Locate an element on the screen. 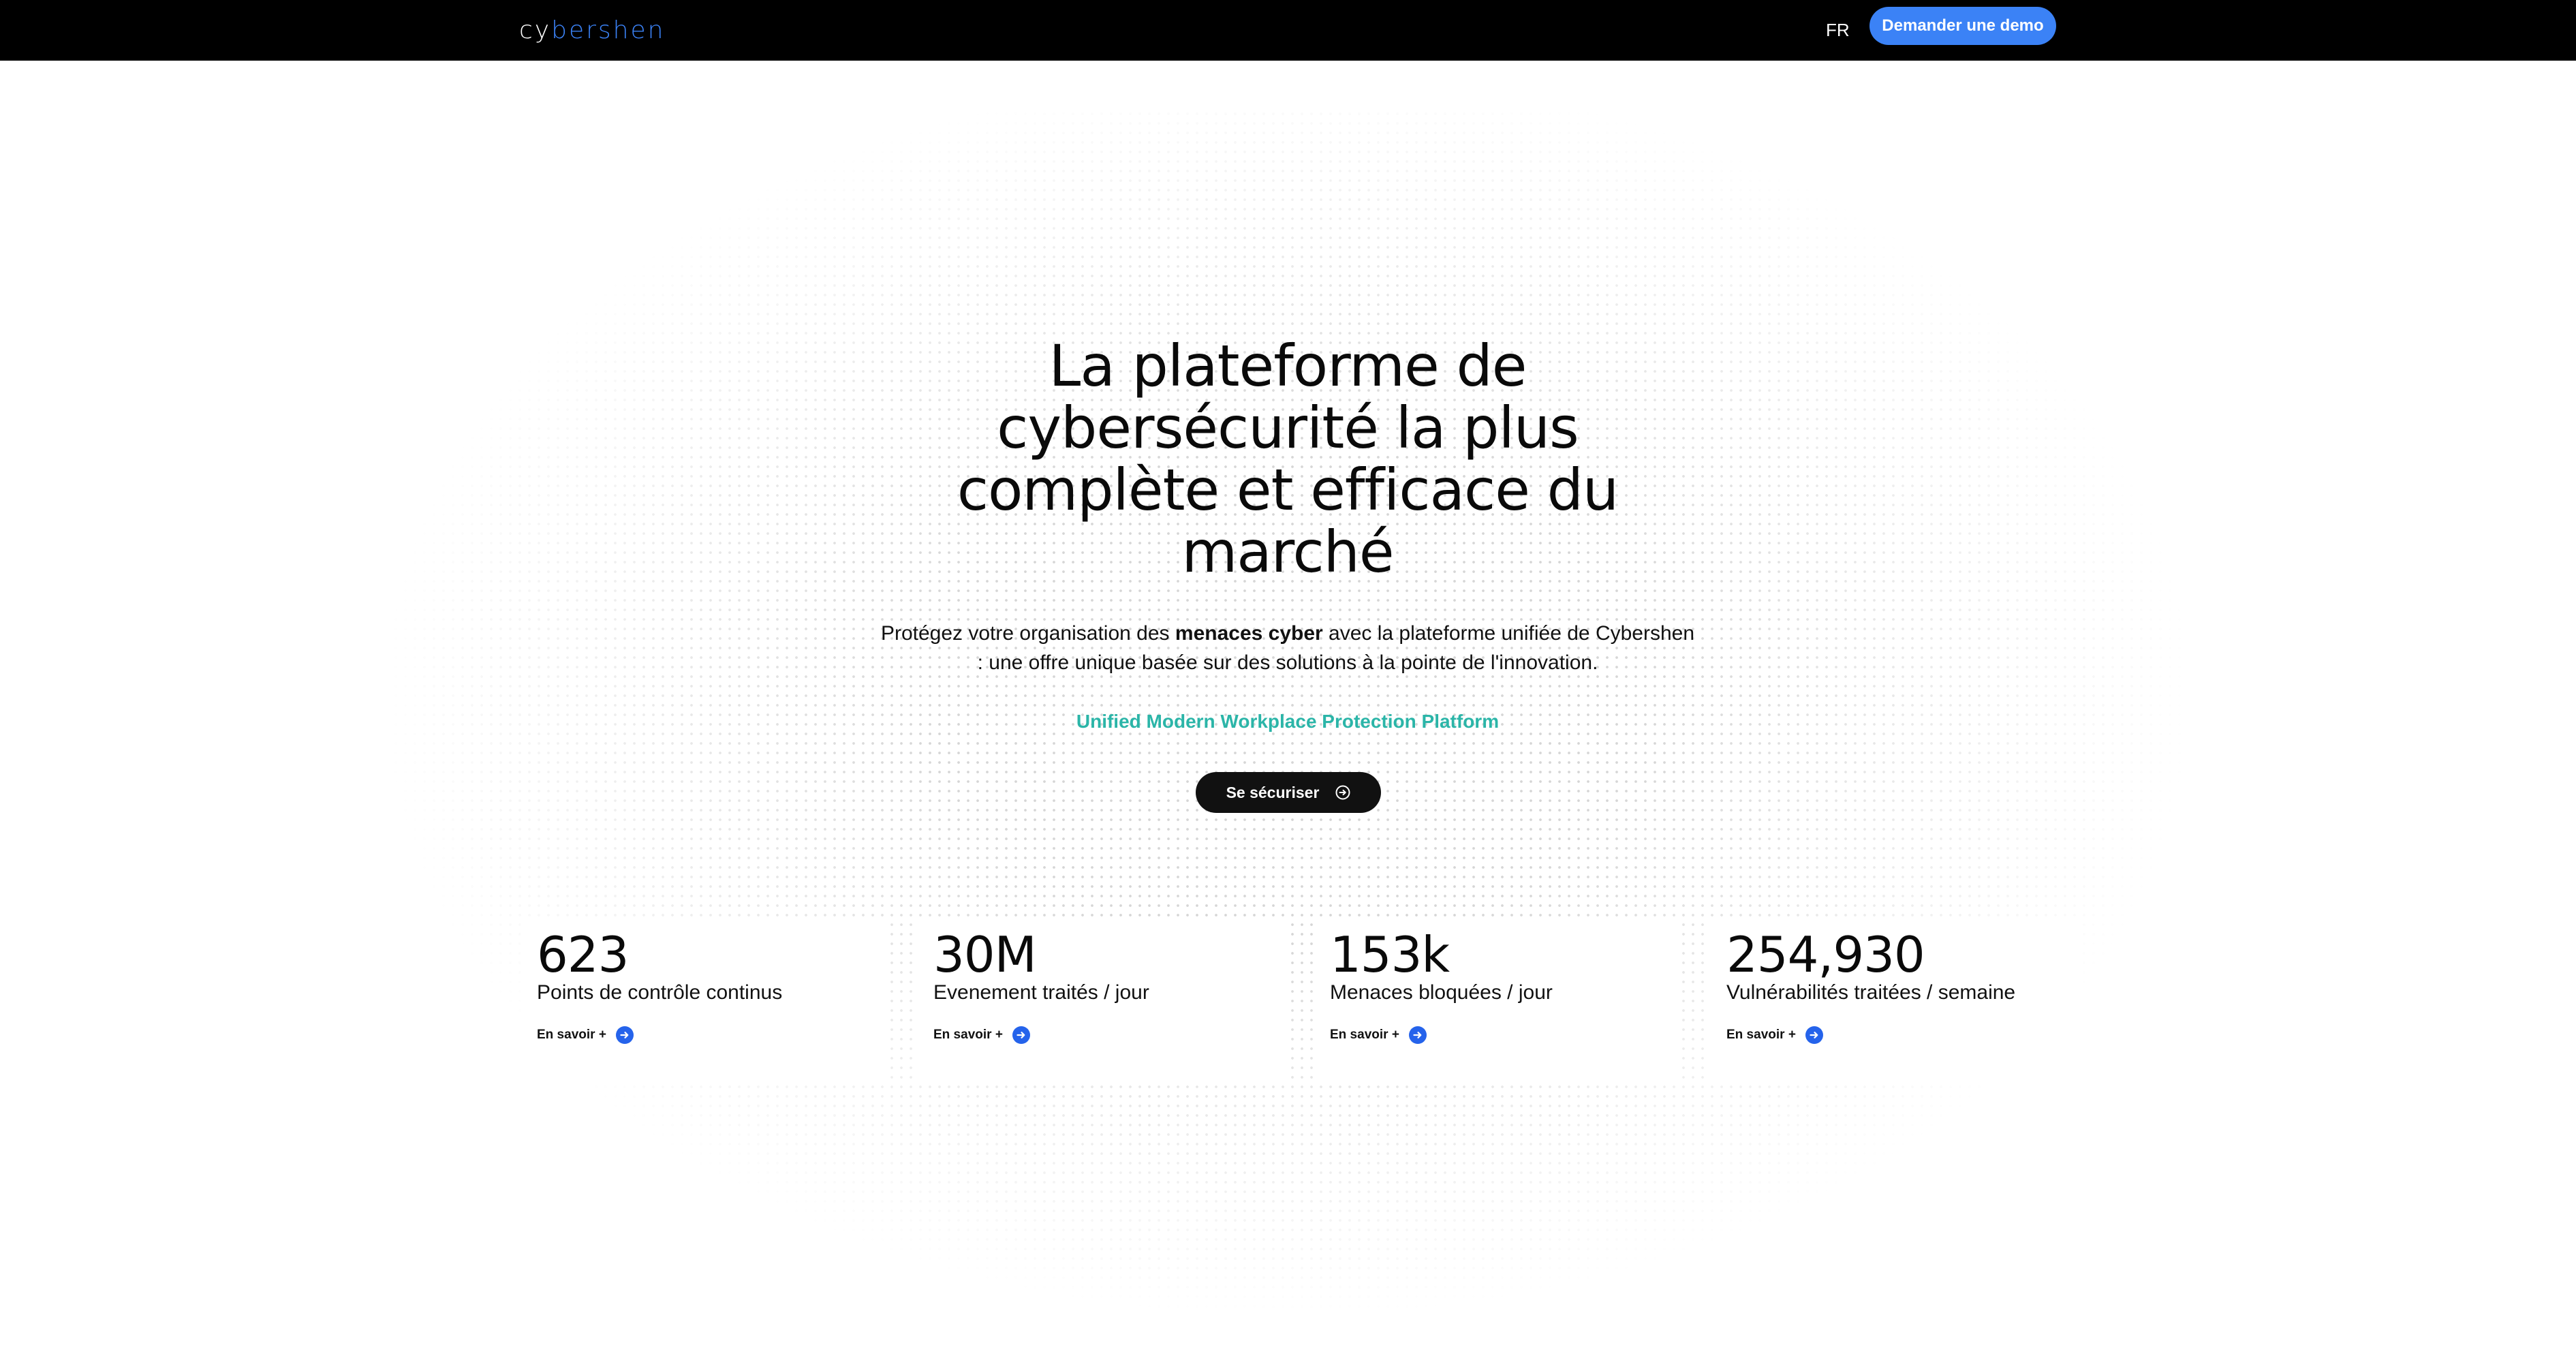 This screenshot has height=1356, width=2576. cta-label: Se sécuriser is located at coordinates (1273, 792).